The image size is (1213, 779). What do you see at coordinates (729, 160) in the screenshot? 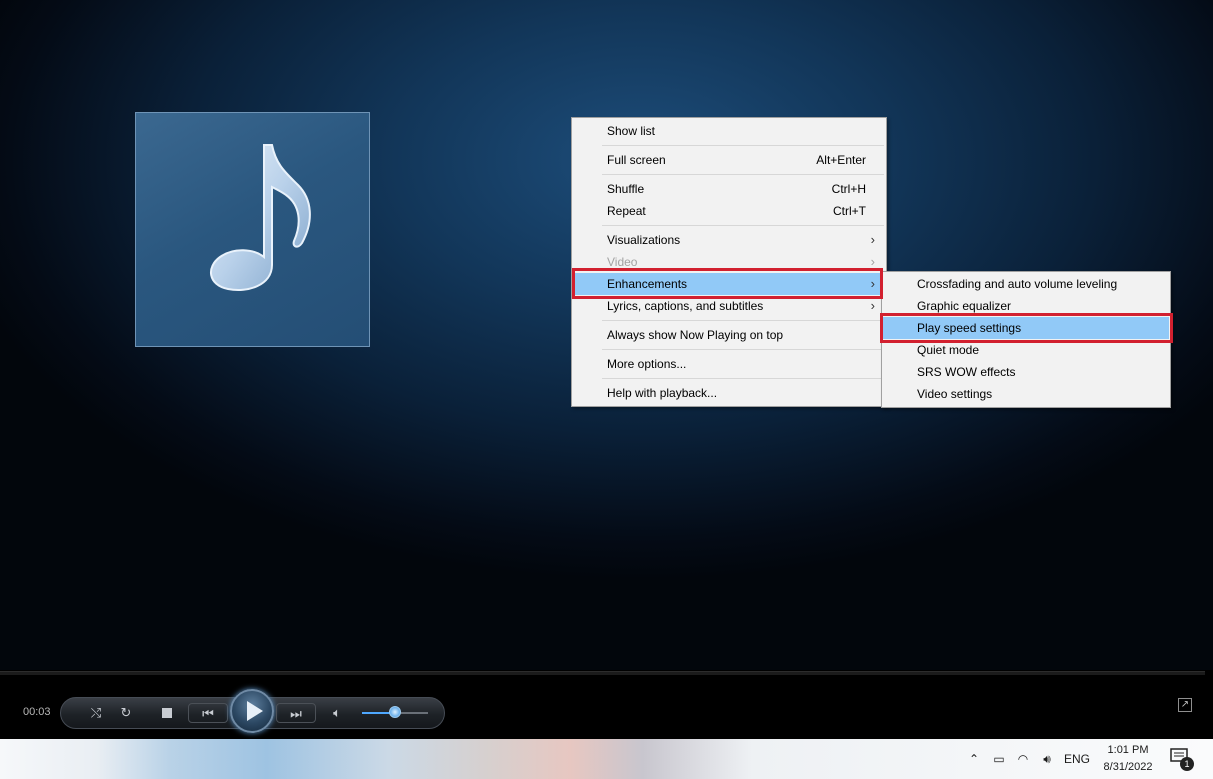
I see `menu-item-full-screen: Full screen Alt+Enter` at bounding box center [729, 160].